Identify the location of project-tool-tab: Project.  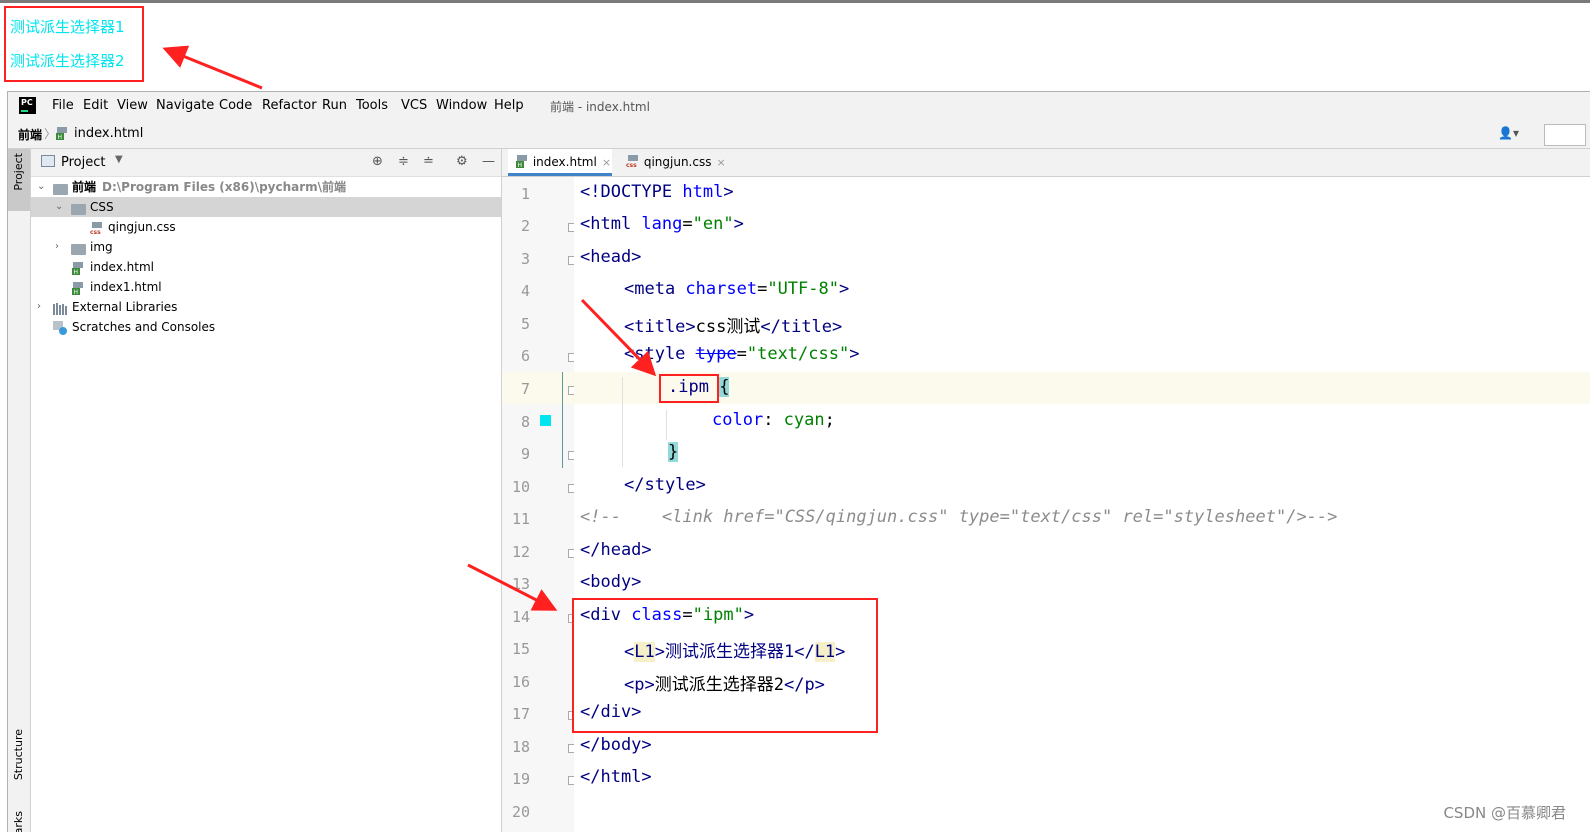
(19, 180).